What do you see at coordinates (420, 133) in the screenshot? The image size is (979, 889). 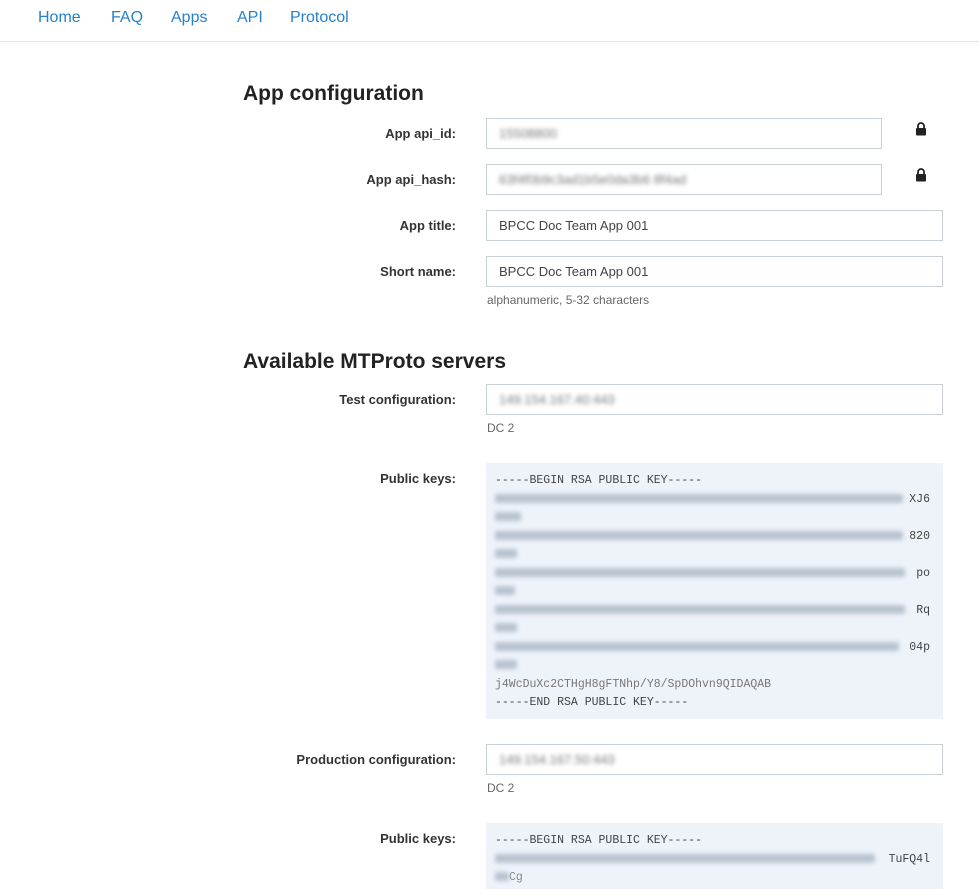 I see `api-id-label: App api_id:` at bounding box center [420, 133].